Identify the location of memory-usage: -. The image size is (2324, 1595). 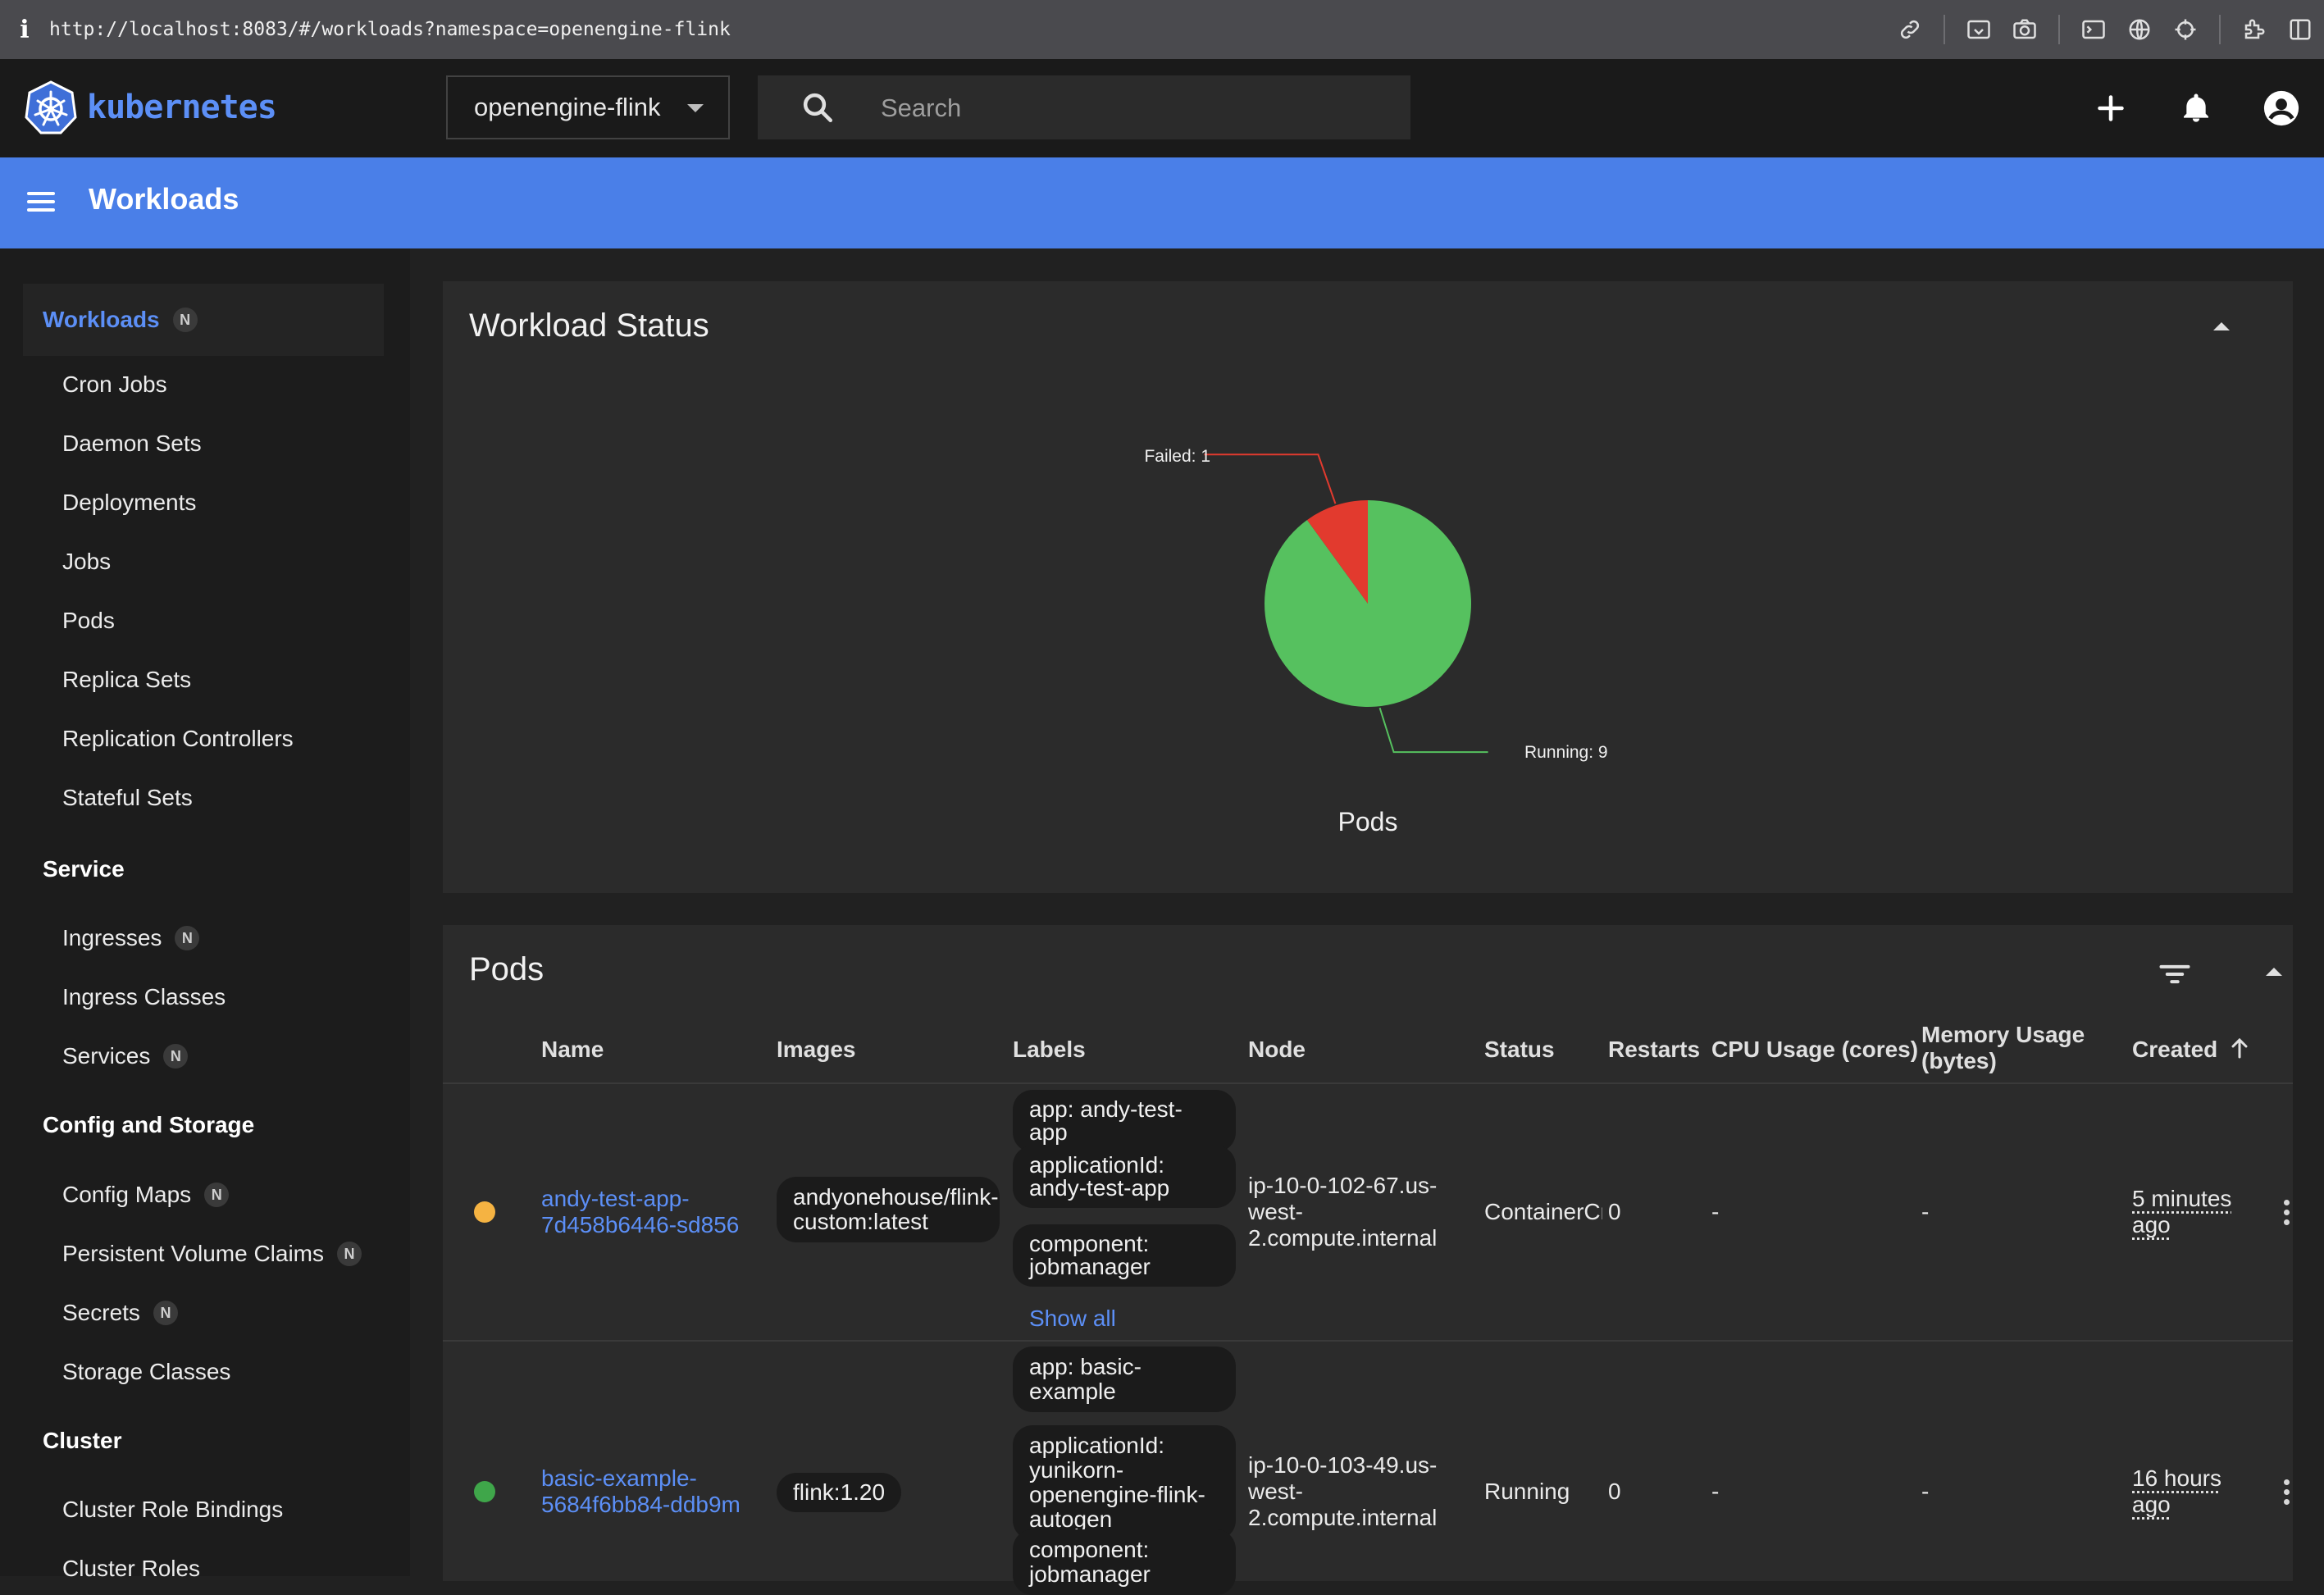
(1925, 1492).